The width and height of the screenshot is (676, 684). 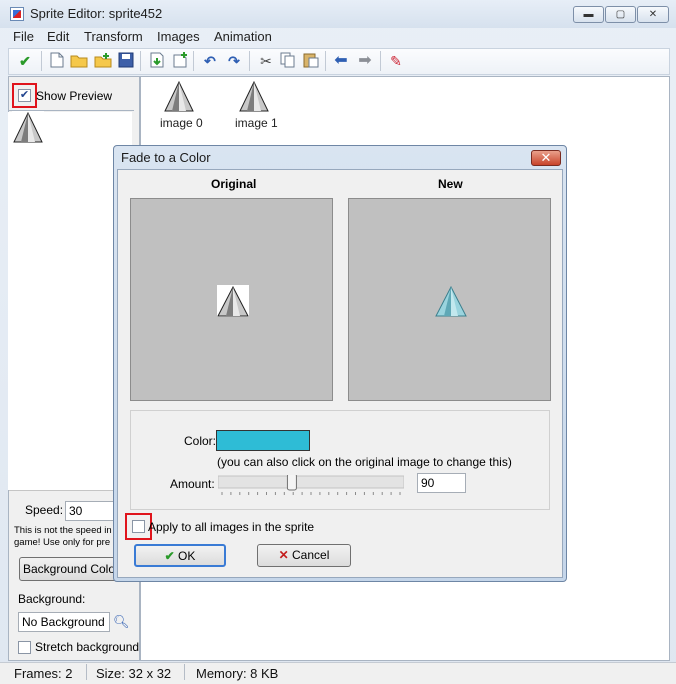 I want to click on stretch-background-checkbox, so click(x=24, y=647).